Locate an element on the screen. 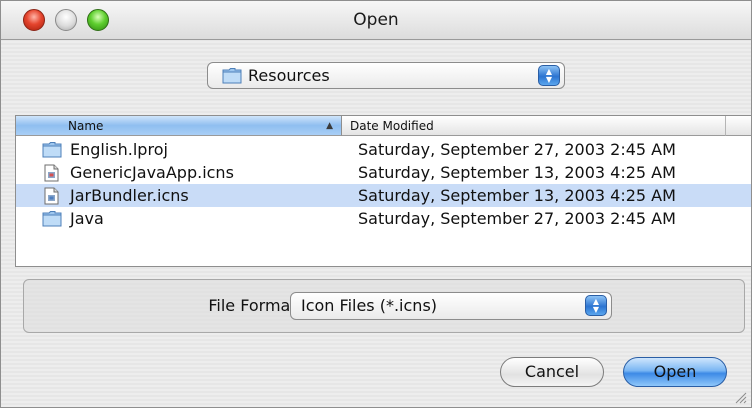 The width and height of the screenshot is (752, 408). column-header-name-label: Name is located at coordinates (86, 126).